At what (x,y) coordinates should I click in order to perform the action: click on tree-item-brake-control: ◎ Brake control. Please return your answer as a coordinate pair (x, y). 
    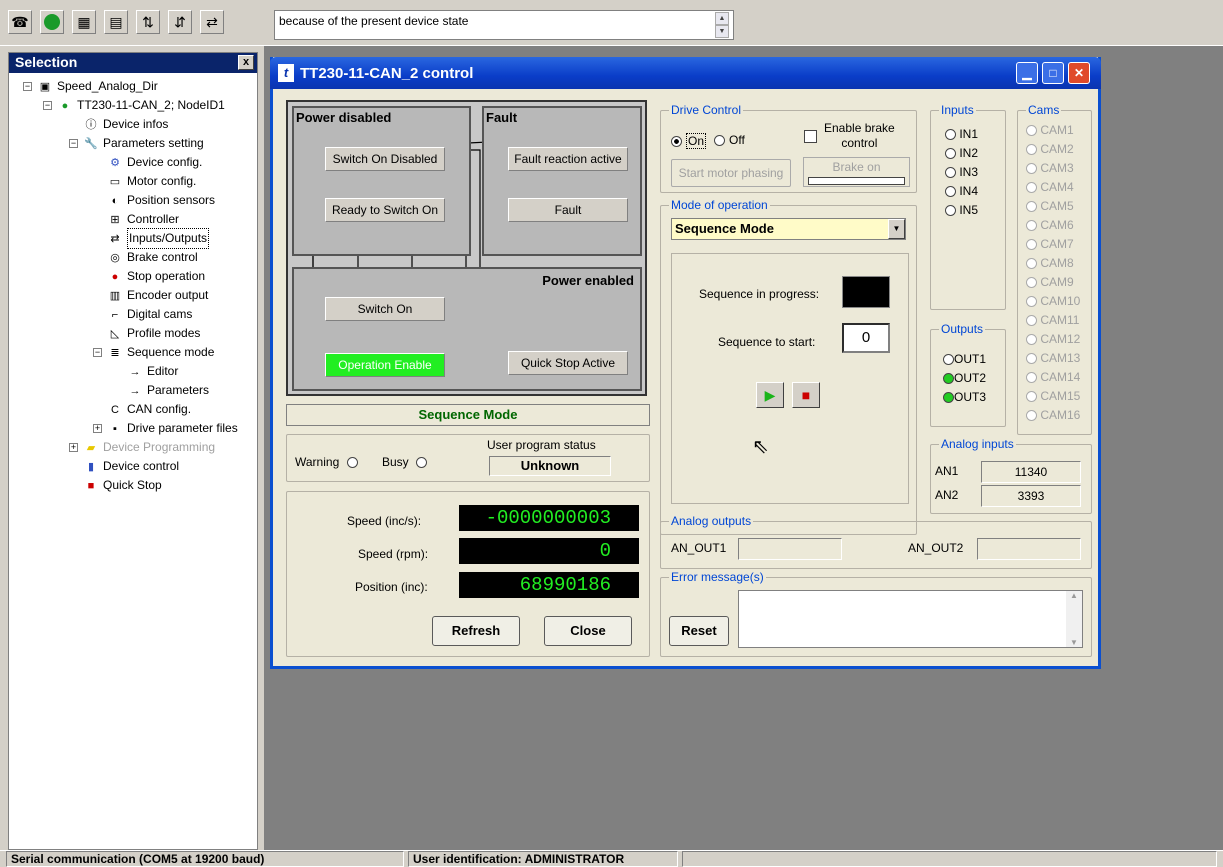
    Looking at the image, I should click on (152, 257).